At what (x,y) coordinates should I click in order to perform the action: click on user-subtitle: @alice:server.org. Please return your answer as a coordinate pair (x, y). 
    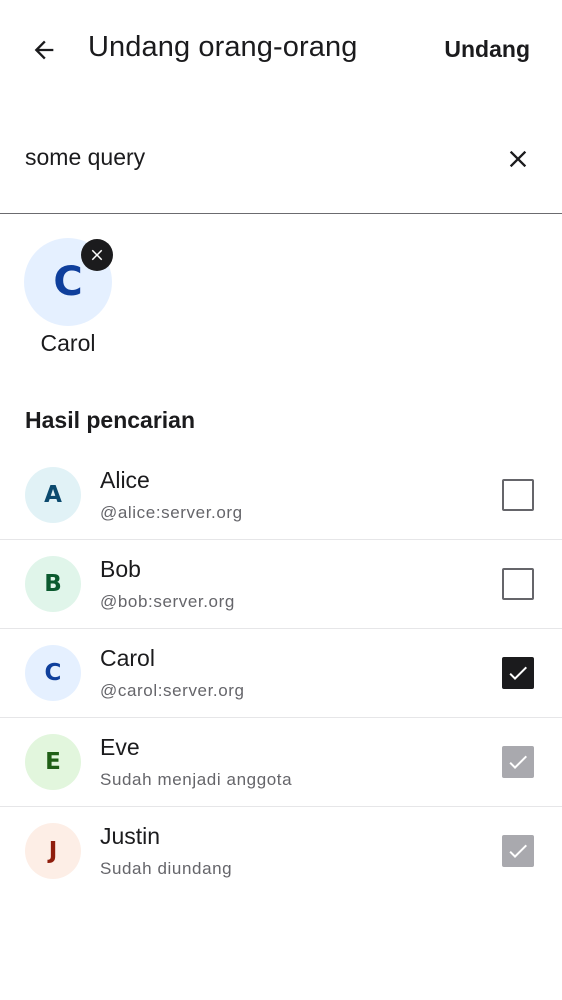
    Looking at the image, I should click on (171, 512).